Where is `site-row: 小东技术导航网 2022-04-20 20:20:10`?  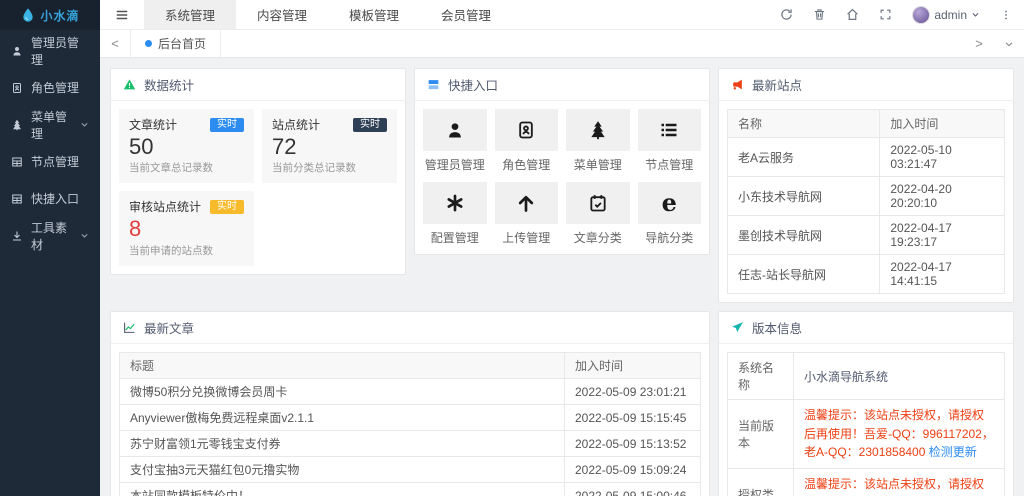 site-row: 小东技术导航网 2022-04-20 20:20:10 is located at coordinates (865, 196).